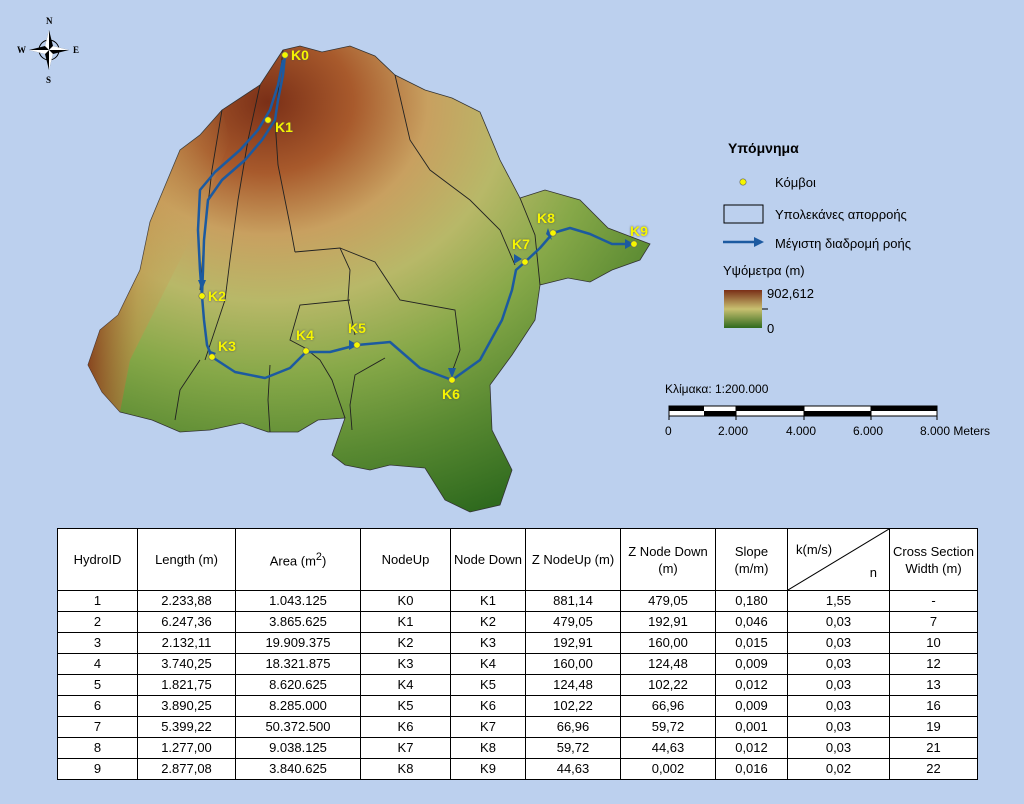 Image resolution: width=1024 pixels, height=804 pixels. Describe the element at coordinates (814, 549) in the screenshot. I see `header-k: k(m/s)` at that location.